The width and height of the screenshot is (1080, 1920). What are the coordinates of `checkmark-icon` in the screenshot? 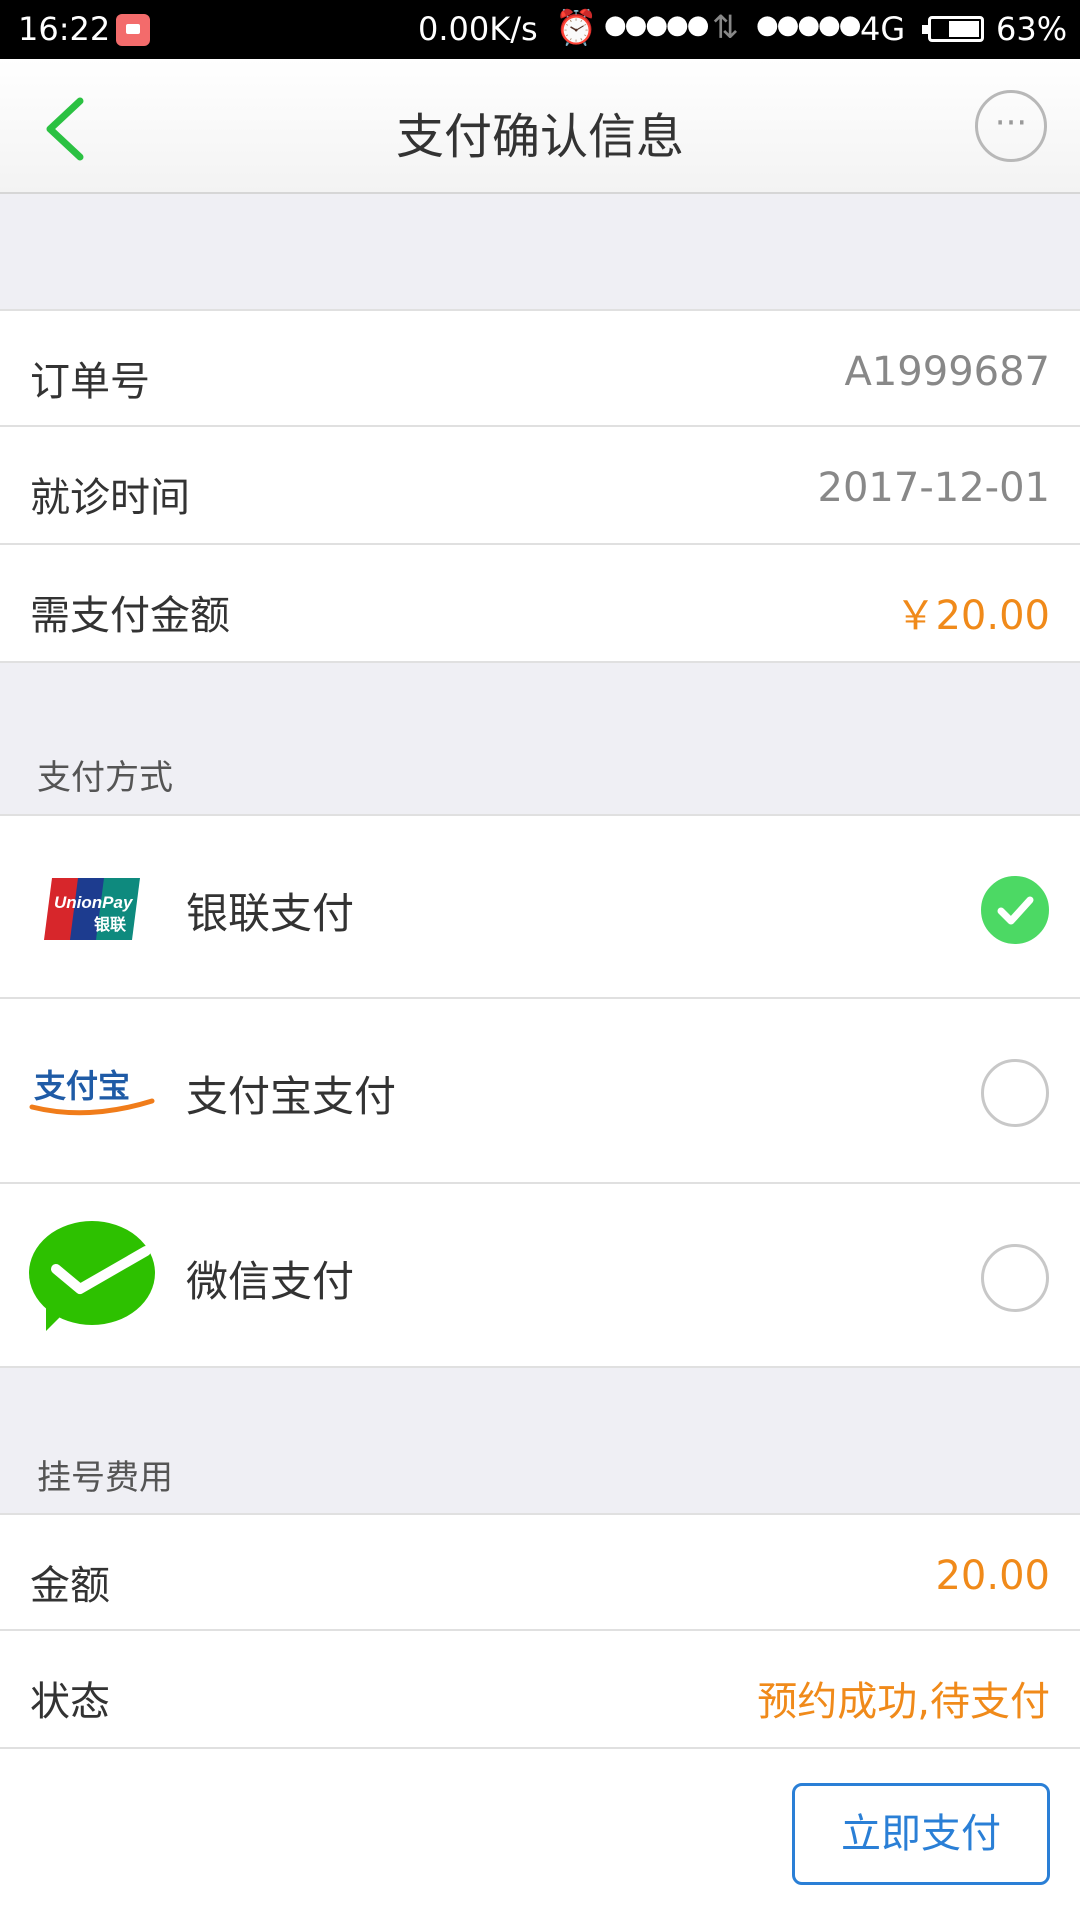 It's located at (1015, 910).